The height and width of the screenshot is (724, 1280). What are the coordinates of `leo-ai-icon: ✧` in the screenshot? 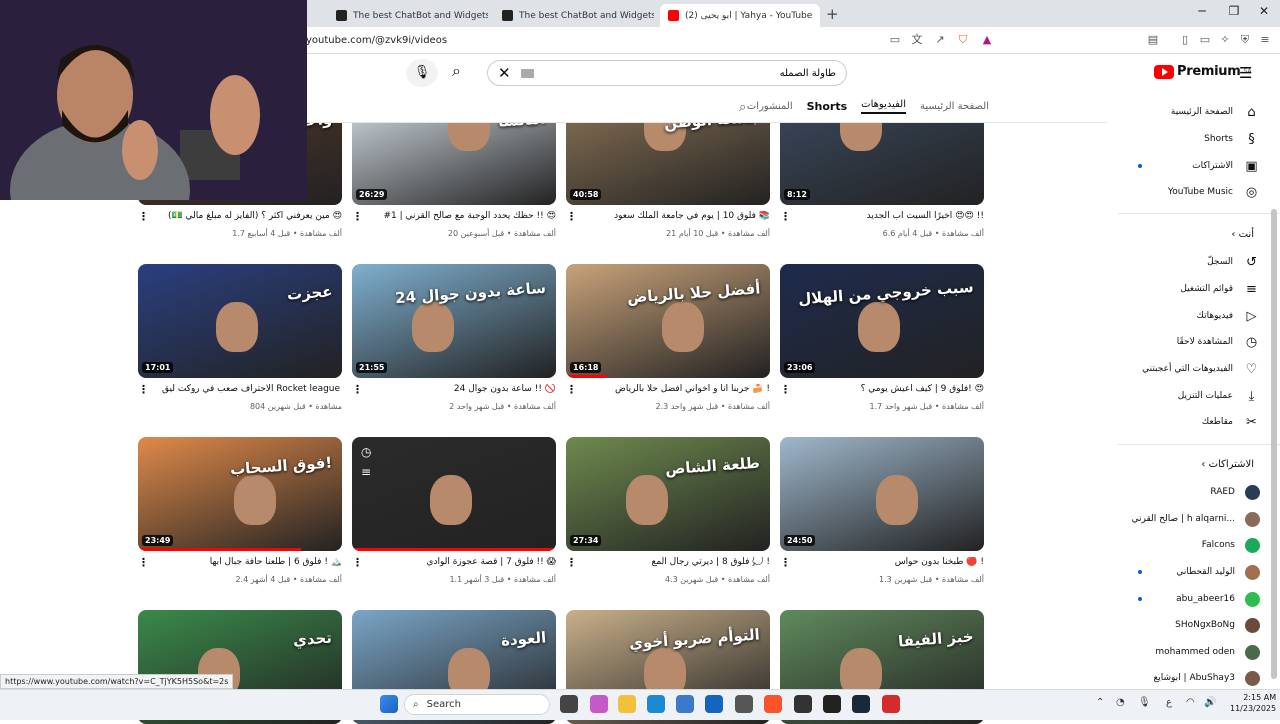 It's located at (1225, 40).